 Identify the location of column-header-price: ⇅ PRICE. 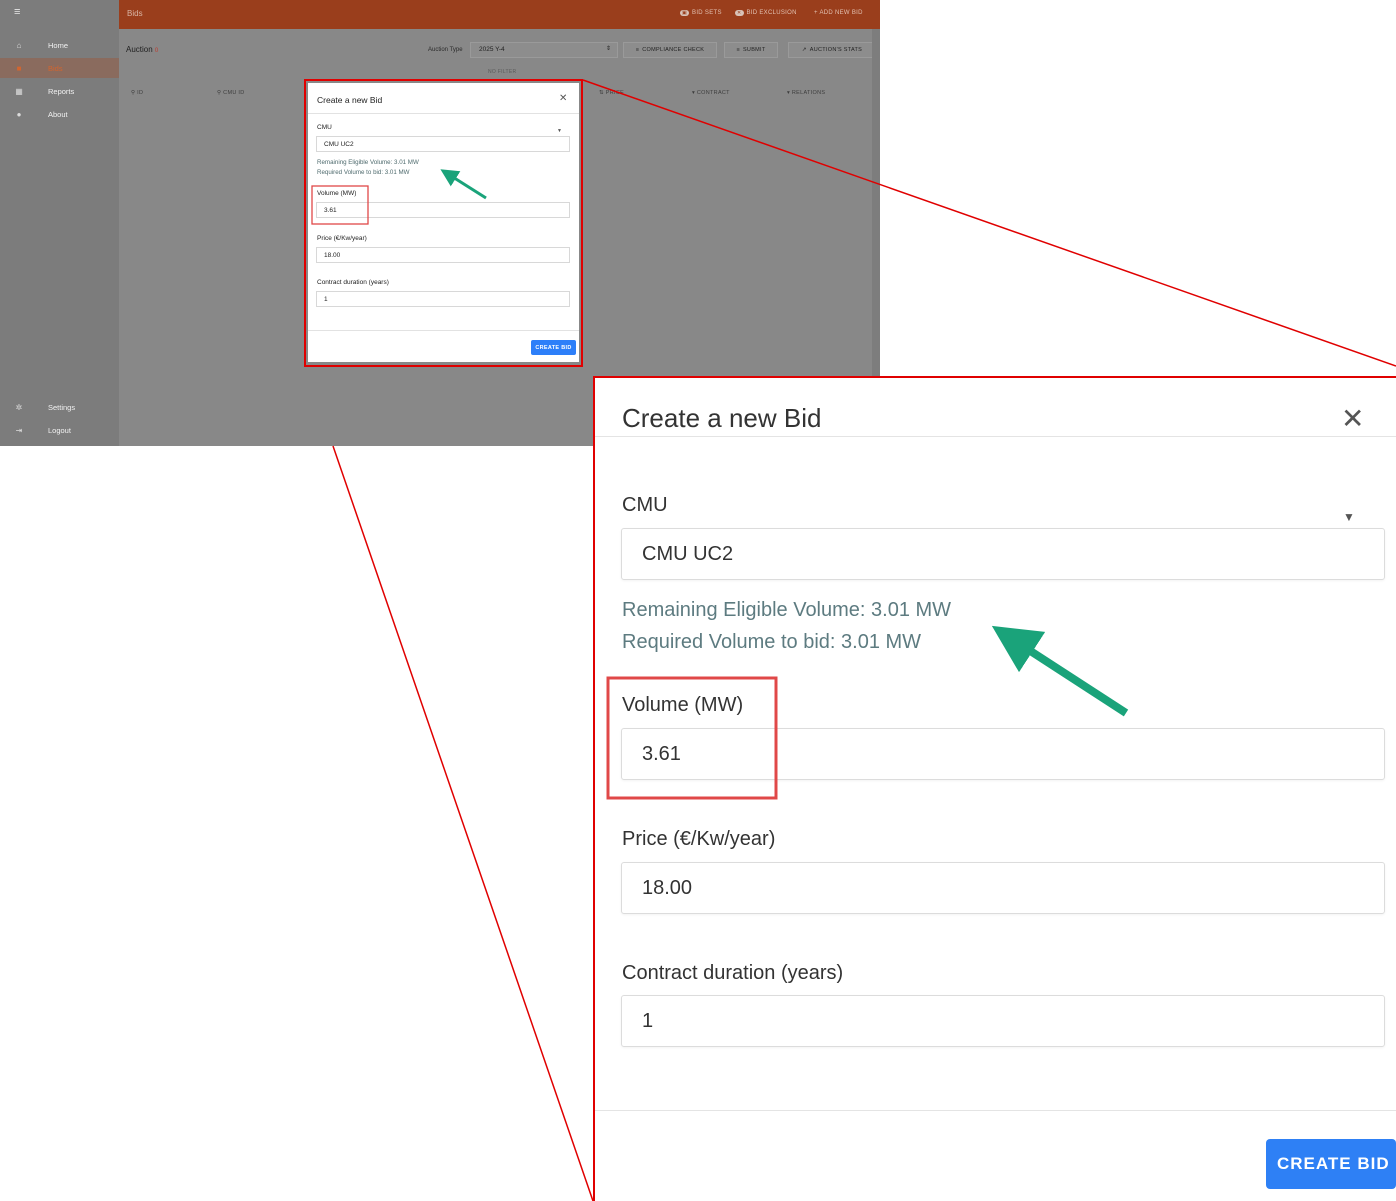
(611, 93).